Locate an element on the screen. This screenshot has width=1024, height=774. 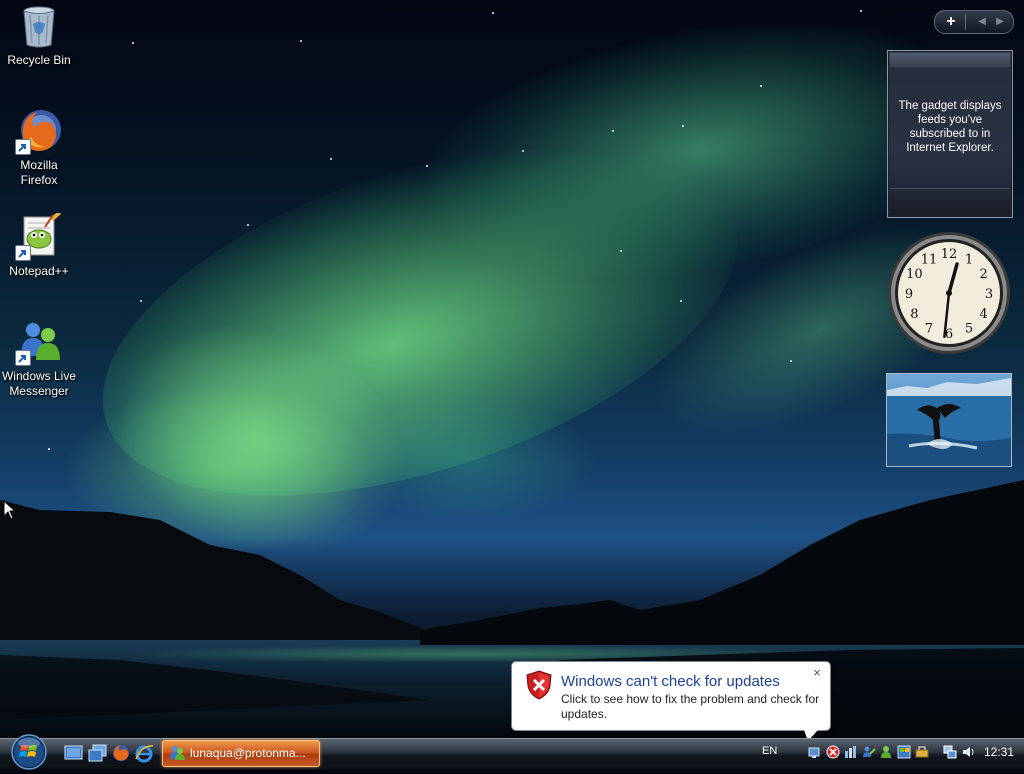
clock-numeral: 8 is located at coordinates (914, 314).